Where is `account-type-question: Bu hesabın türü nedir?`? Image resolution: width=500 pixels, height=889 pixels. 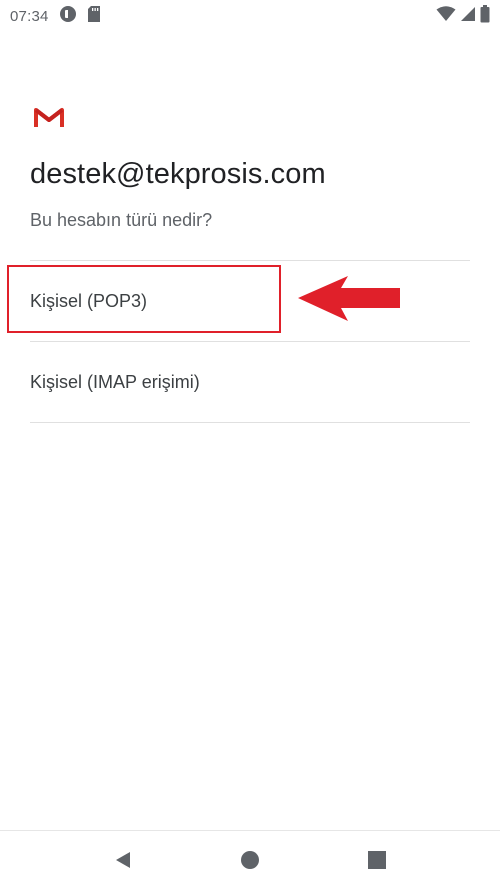 account-type-question: Bu hesabın türü nedir? is located at coordinates (121, 220).